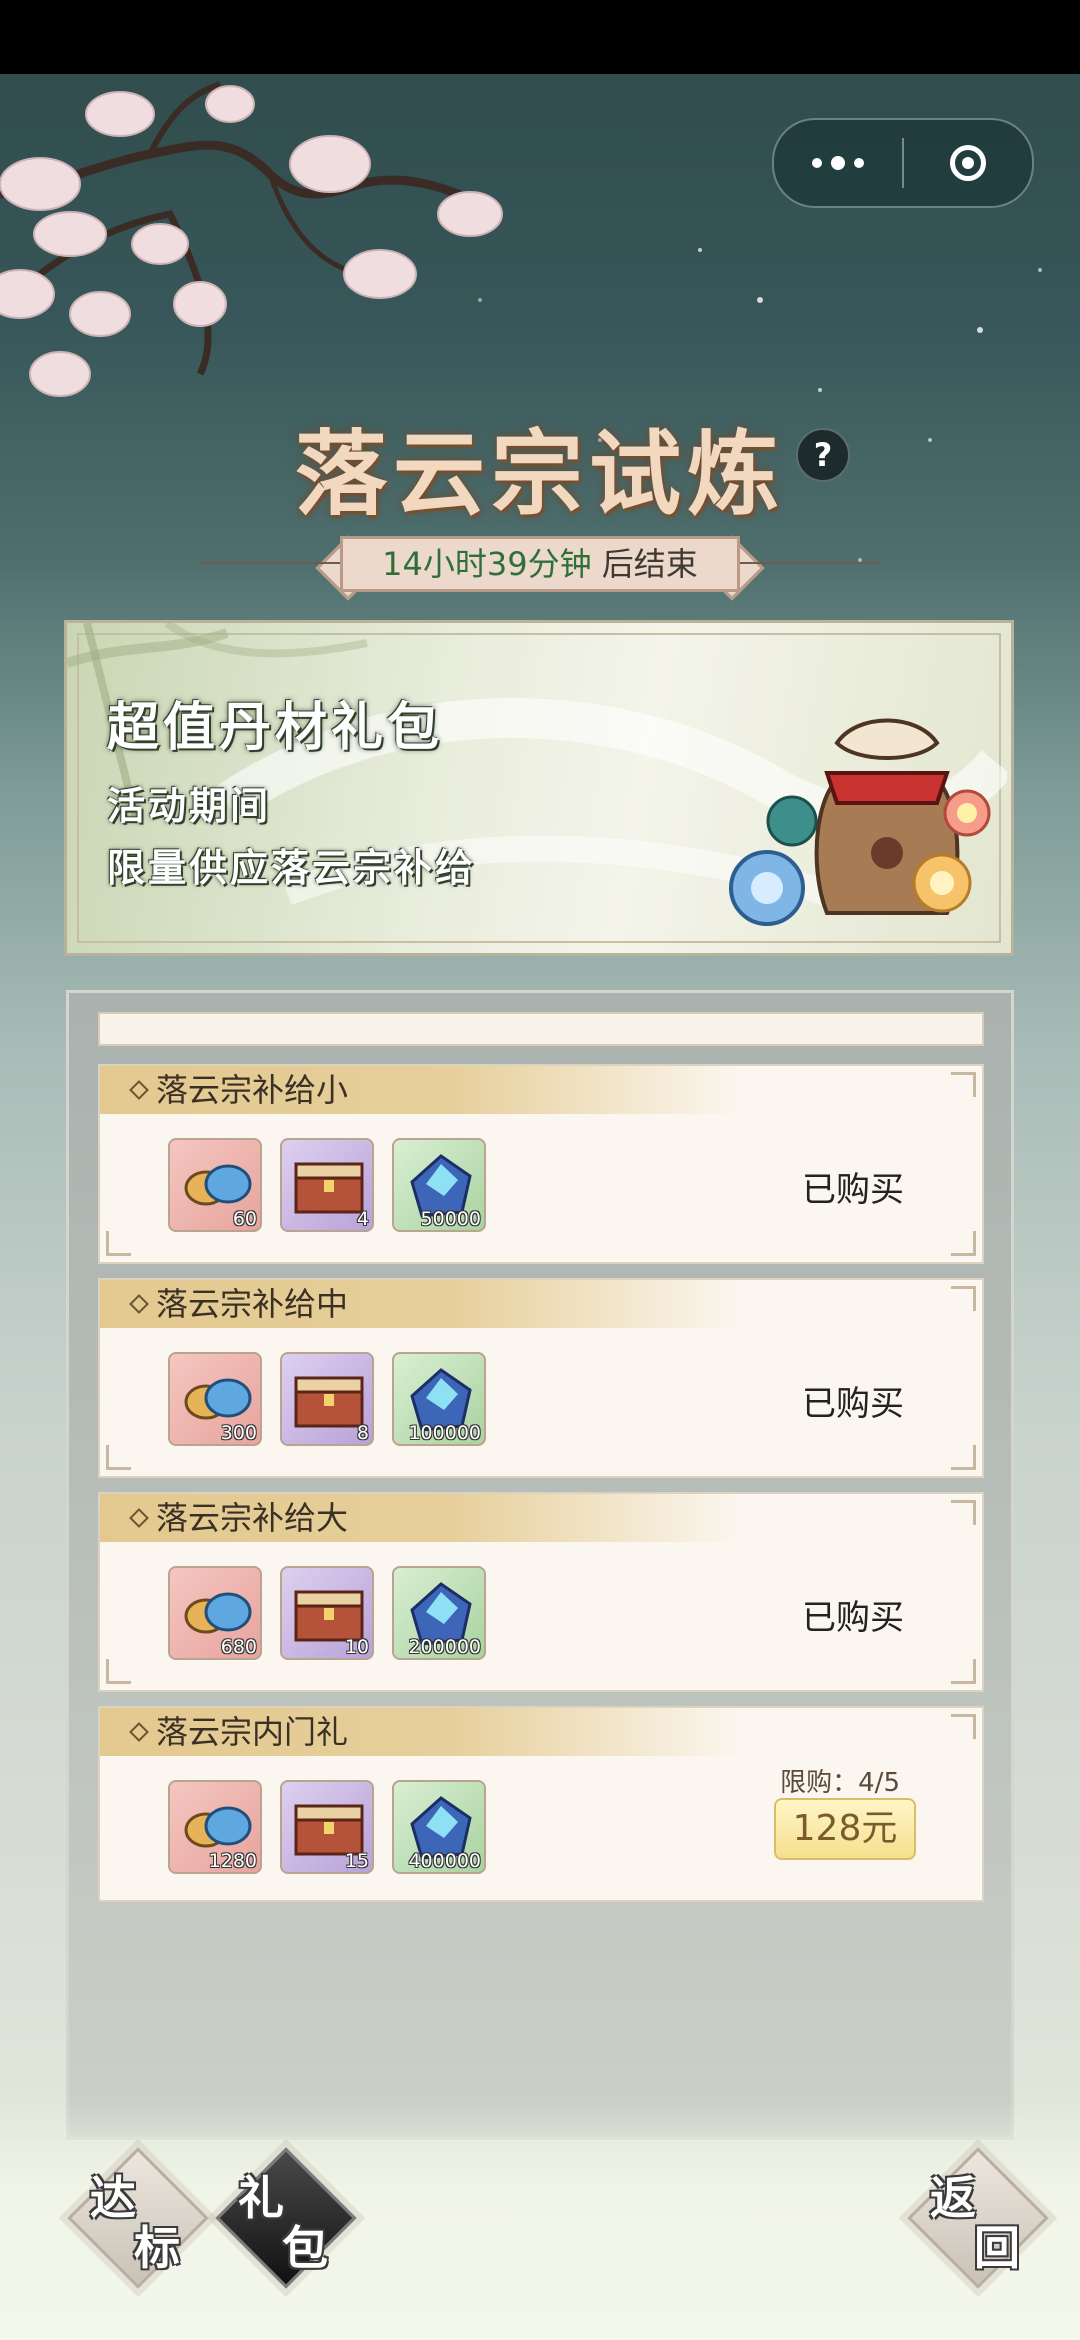 This screenshot has width=1080, height=2340. Describe the element at coordinates (232, 1861) in the screenshot. I see `item-quantity: 1280` at that location.